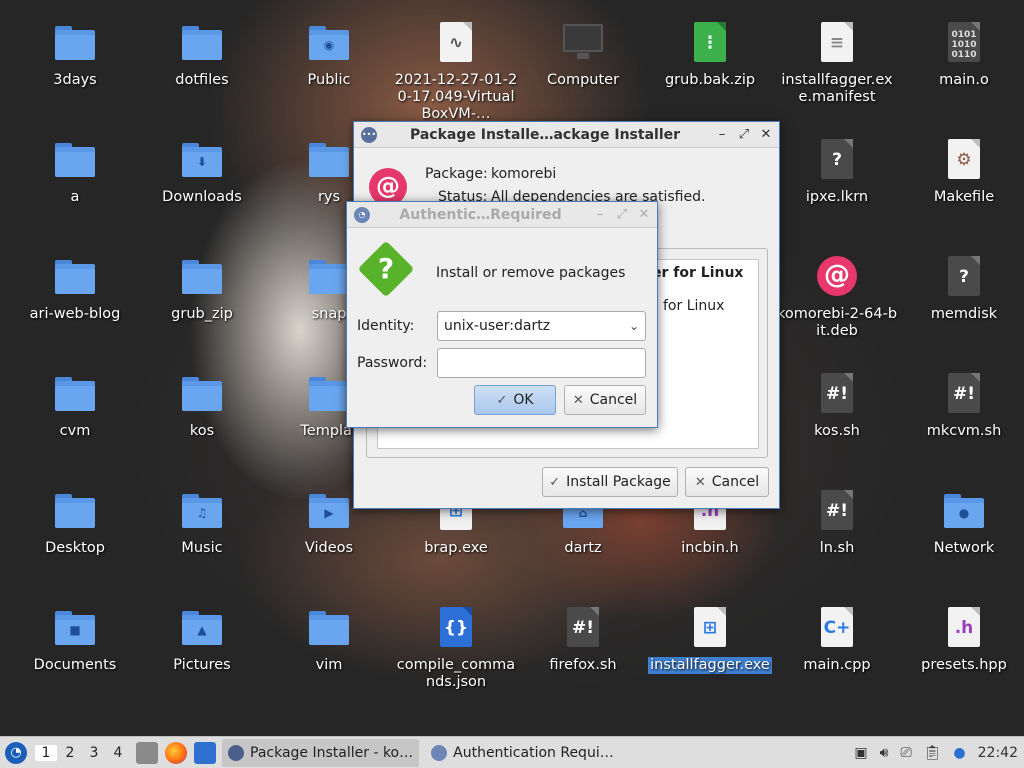 Image resolution: width=1024 pixels, height=768 pixels. What do you see at coordinates (329, 197) in the screenshot?
I see `desktop-icon-label: rys` at bounding box center [329, 197].